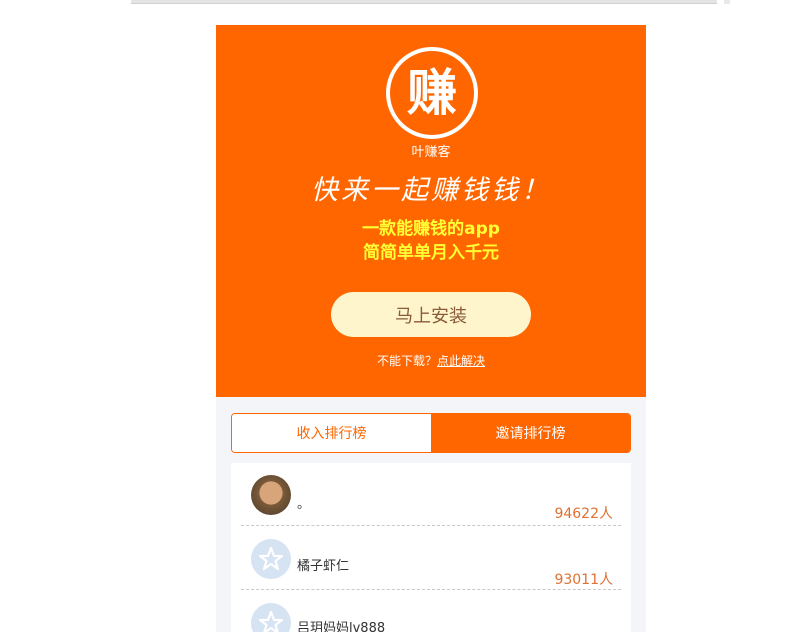 This screenshot has height=632, width=785. What do you see at coordinates (431, 152) in the screenshot?
I see `app-name: 叶赚客` at bounding box center [431, 152].